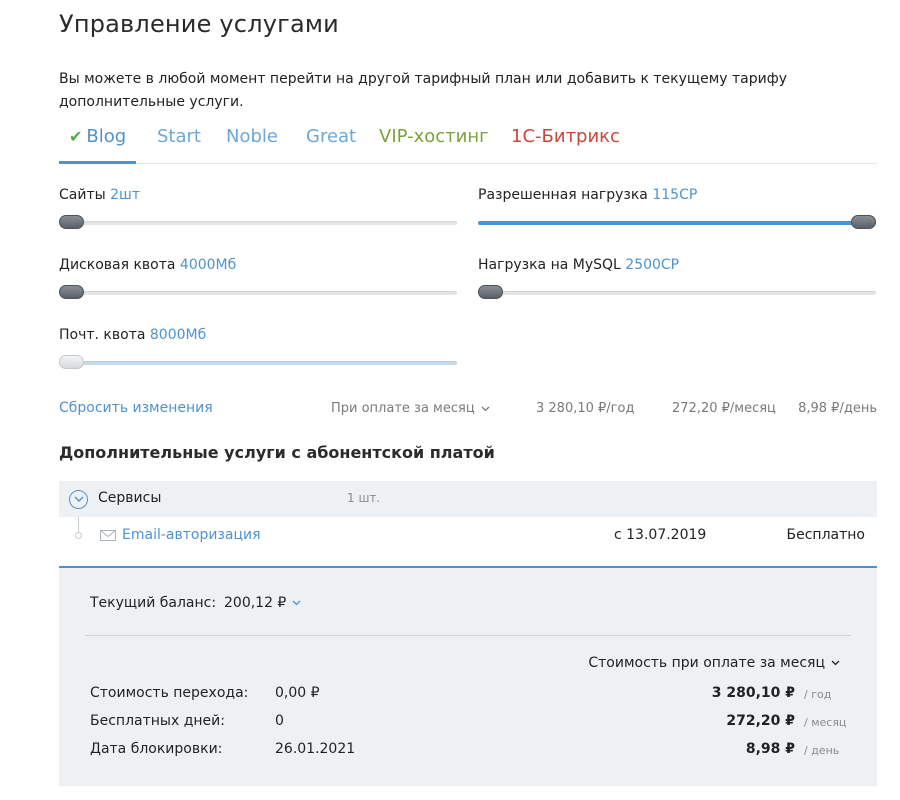  Describe the element at coordinates (252, 136) in the screenshot. I see `tab-label: Noble` at that location.